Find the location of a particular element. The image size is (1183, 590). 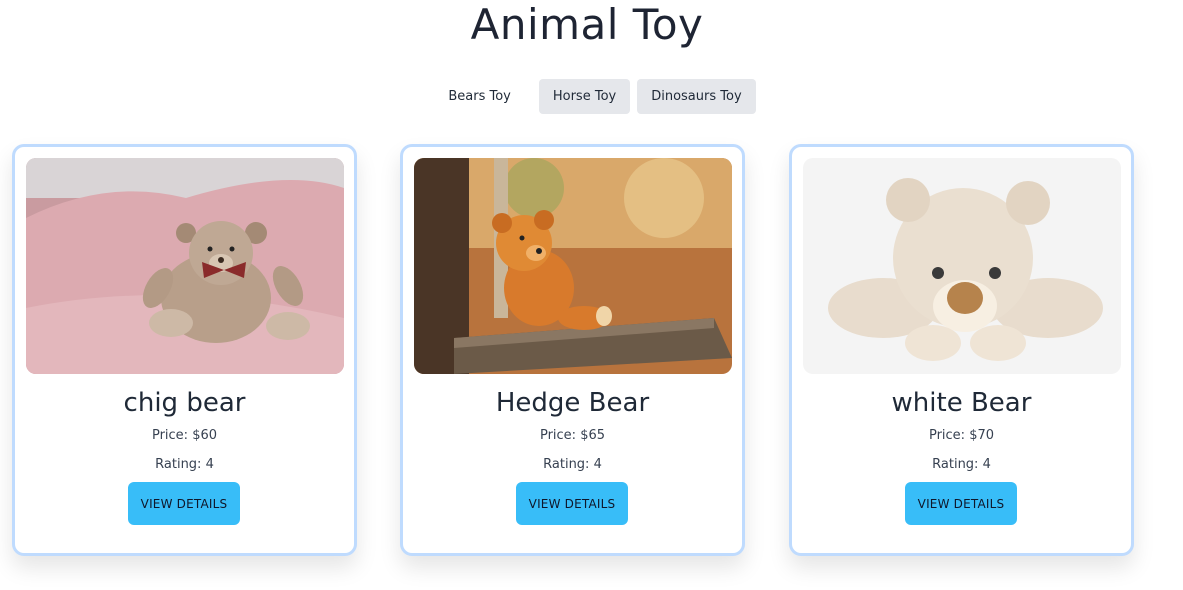

product-price: Price: $65 is located at coordinates (572, 435).